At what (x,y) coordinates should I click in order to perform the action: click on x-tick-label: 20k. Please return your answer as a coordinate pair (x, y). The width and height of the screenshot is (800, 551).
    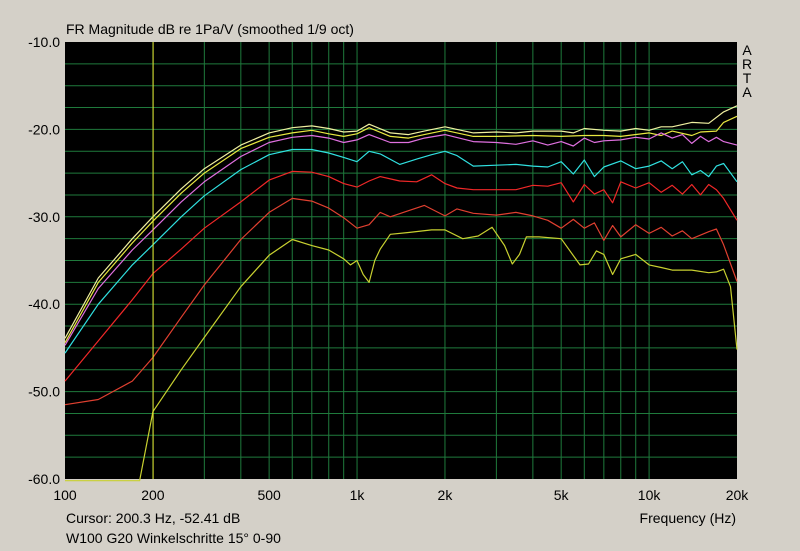
    Looking at the image, I should click on (738, 495).